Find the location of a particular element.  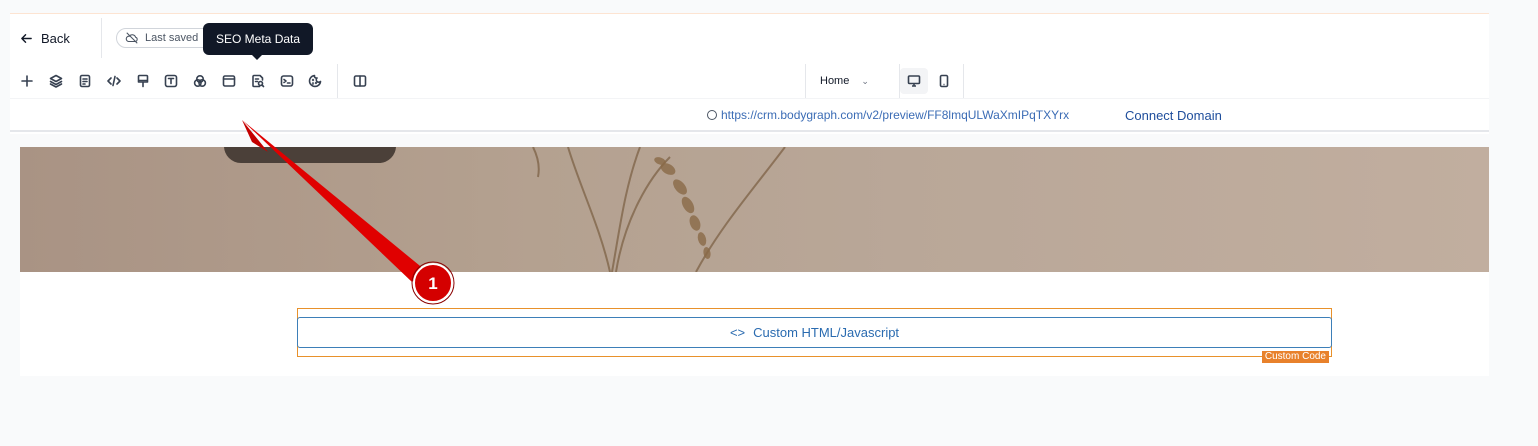

seo-search-icon is located at coordinates (258, 81).